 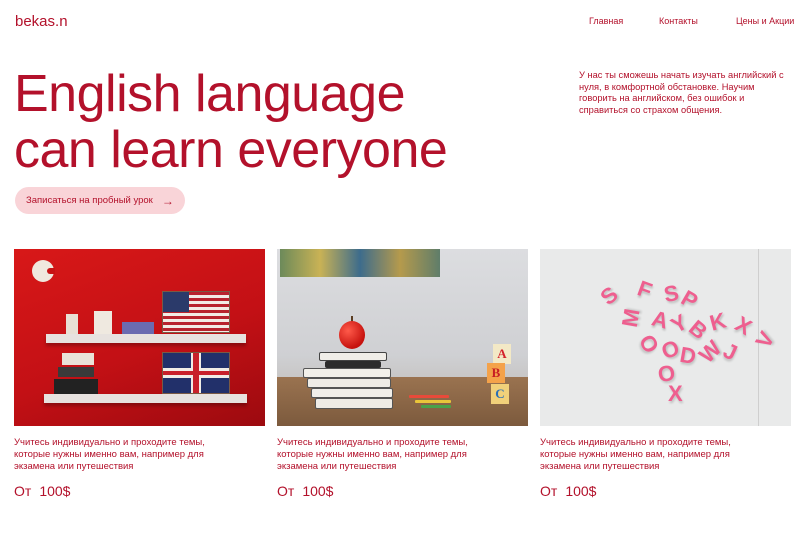 I want to click on trial-lesson-button-label: Записаться на пробный урок, so click(x=89, y=200).